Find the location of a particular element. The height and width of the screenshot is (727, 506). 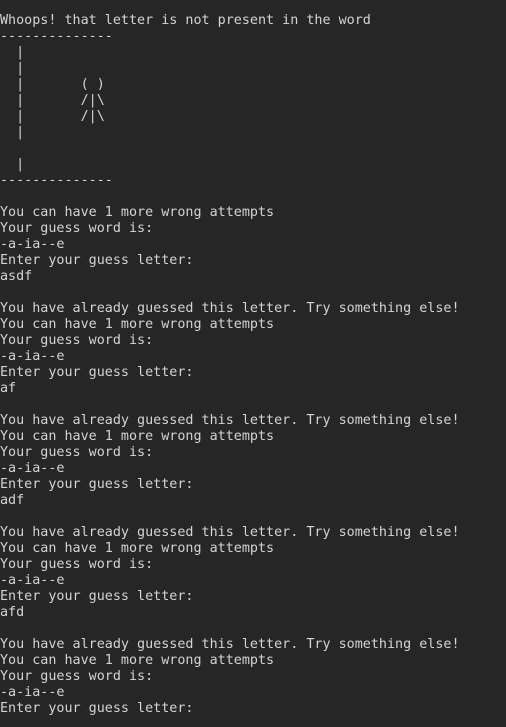

terminal-line: afd is located at coordinates (12, 612).